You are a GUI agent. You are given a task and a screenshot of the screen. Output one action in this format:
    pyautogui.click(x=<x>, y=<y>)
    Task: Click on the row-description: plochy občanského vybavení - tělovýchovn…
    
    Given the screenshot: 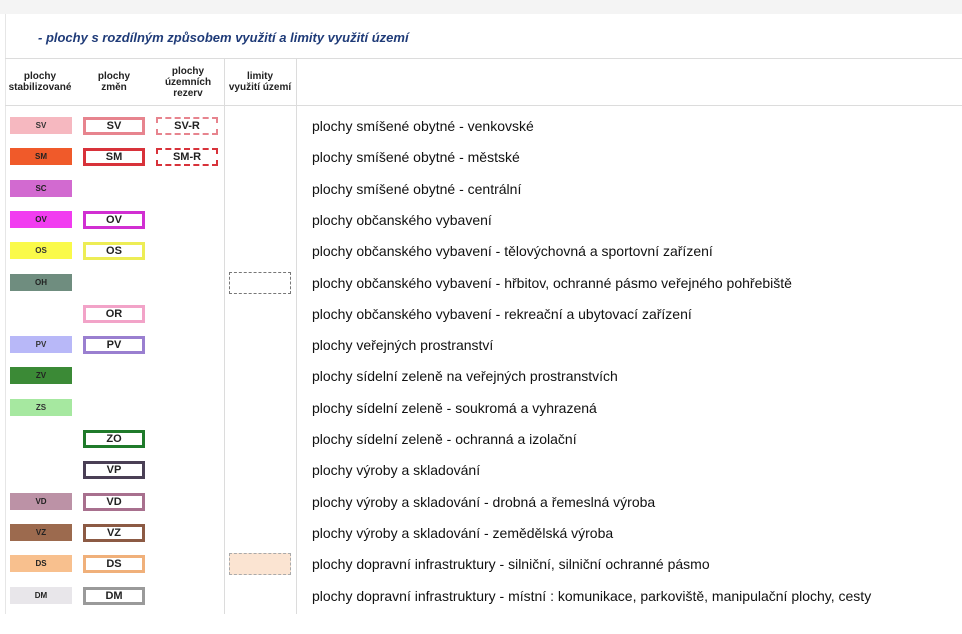 What is the action you would take?
    pyautogui.click(x=512, y=251)
    